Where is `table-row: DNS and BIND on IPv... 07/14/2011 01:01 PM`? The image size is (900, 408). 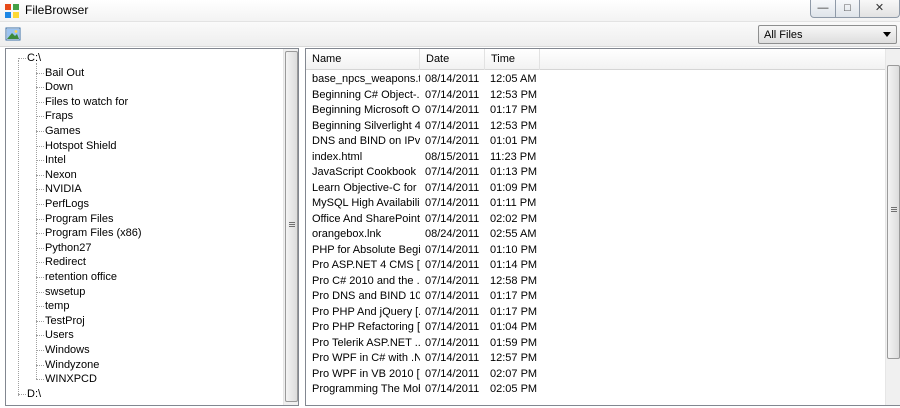
table-row: DNS and BIND on IPv... 07/14/2011 01:01 PM is located at coordinates (595, 141).